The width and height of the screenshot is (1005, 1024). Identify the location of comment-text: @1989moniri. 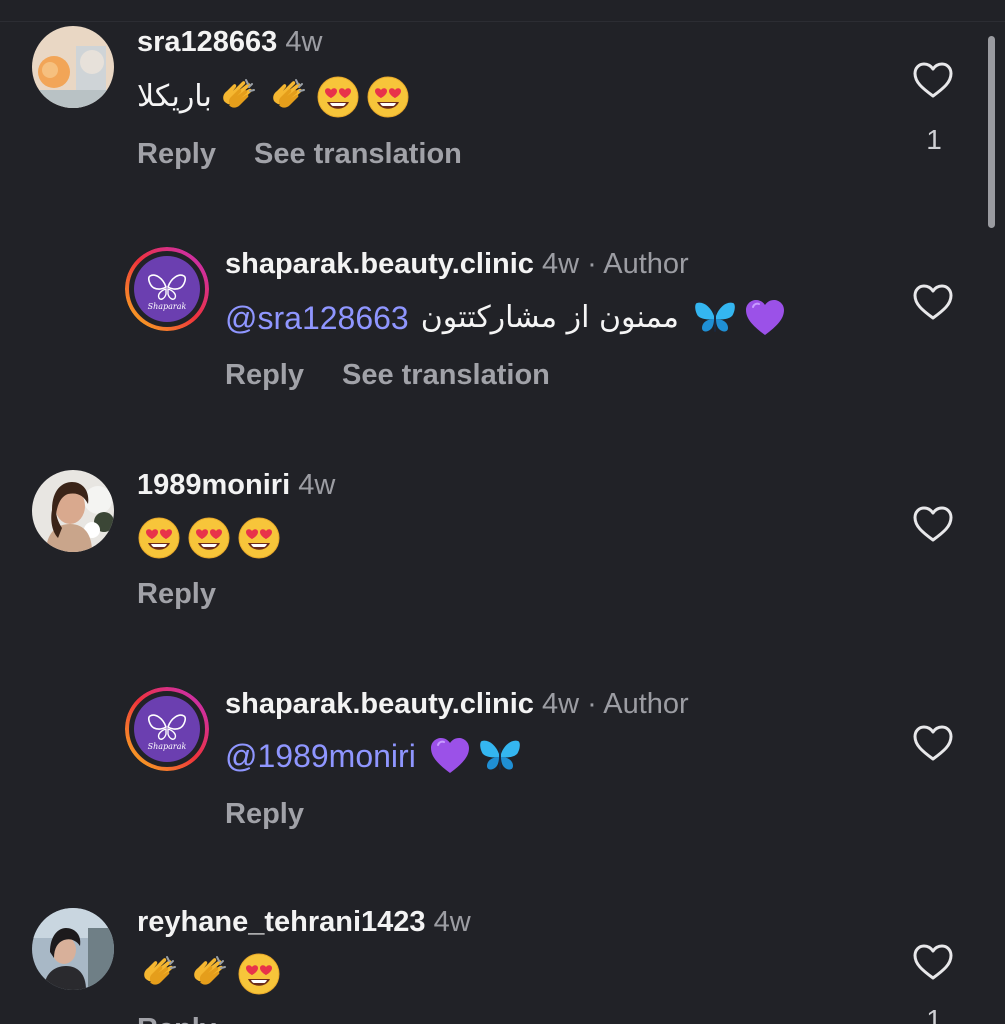
(373, 756).